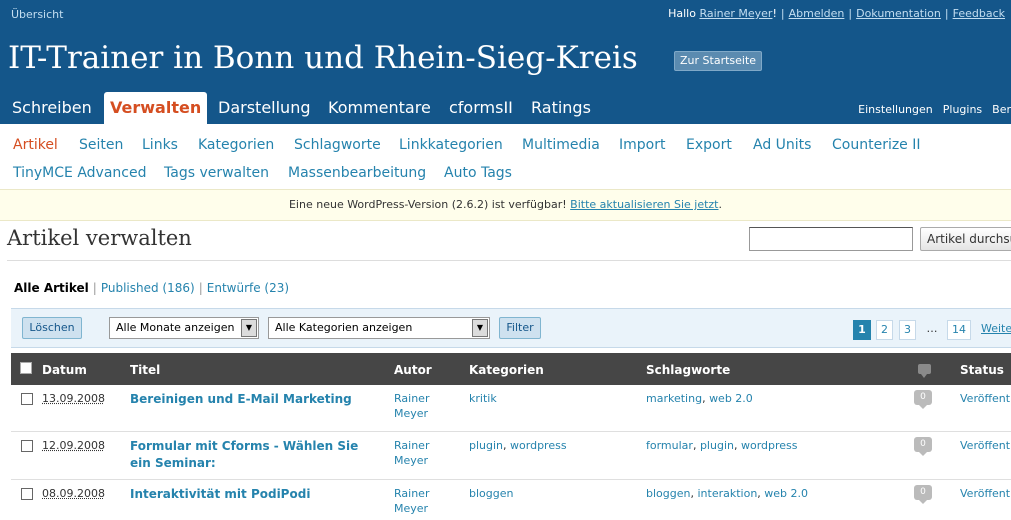 Image resolution: width=1011 pixels, height=520 pixels. I want to click on select-all-checkbox, so click(26, 368).